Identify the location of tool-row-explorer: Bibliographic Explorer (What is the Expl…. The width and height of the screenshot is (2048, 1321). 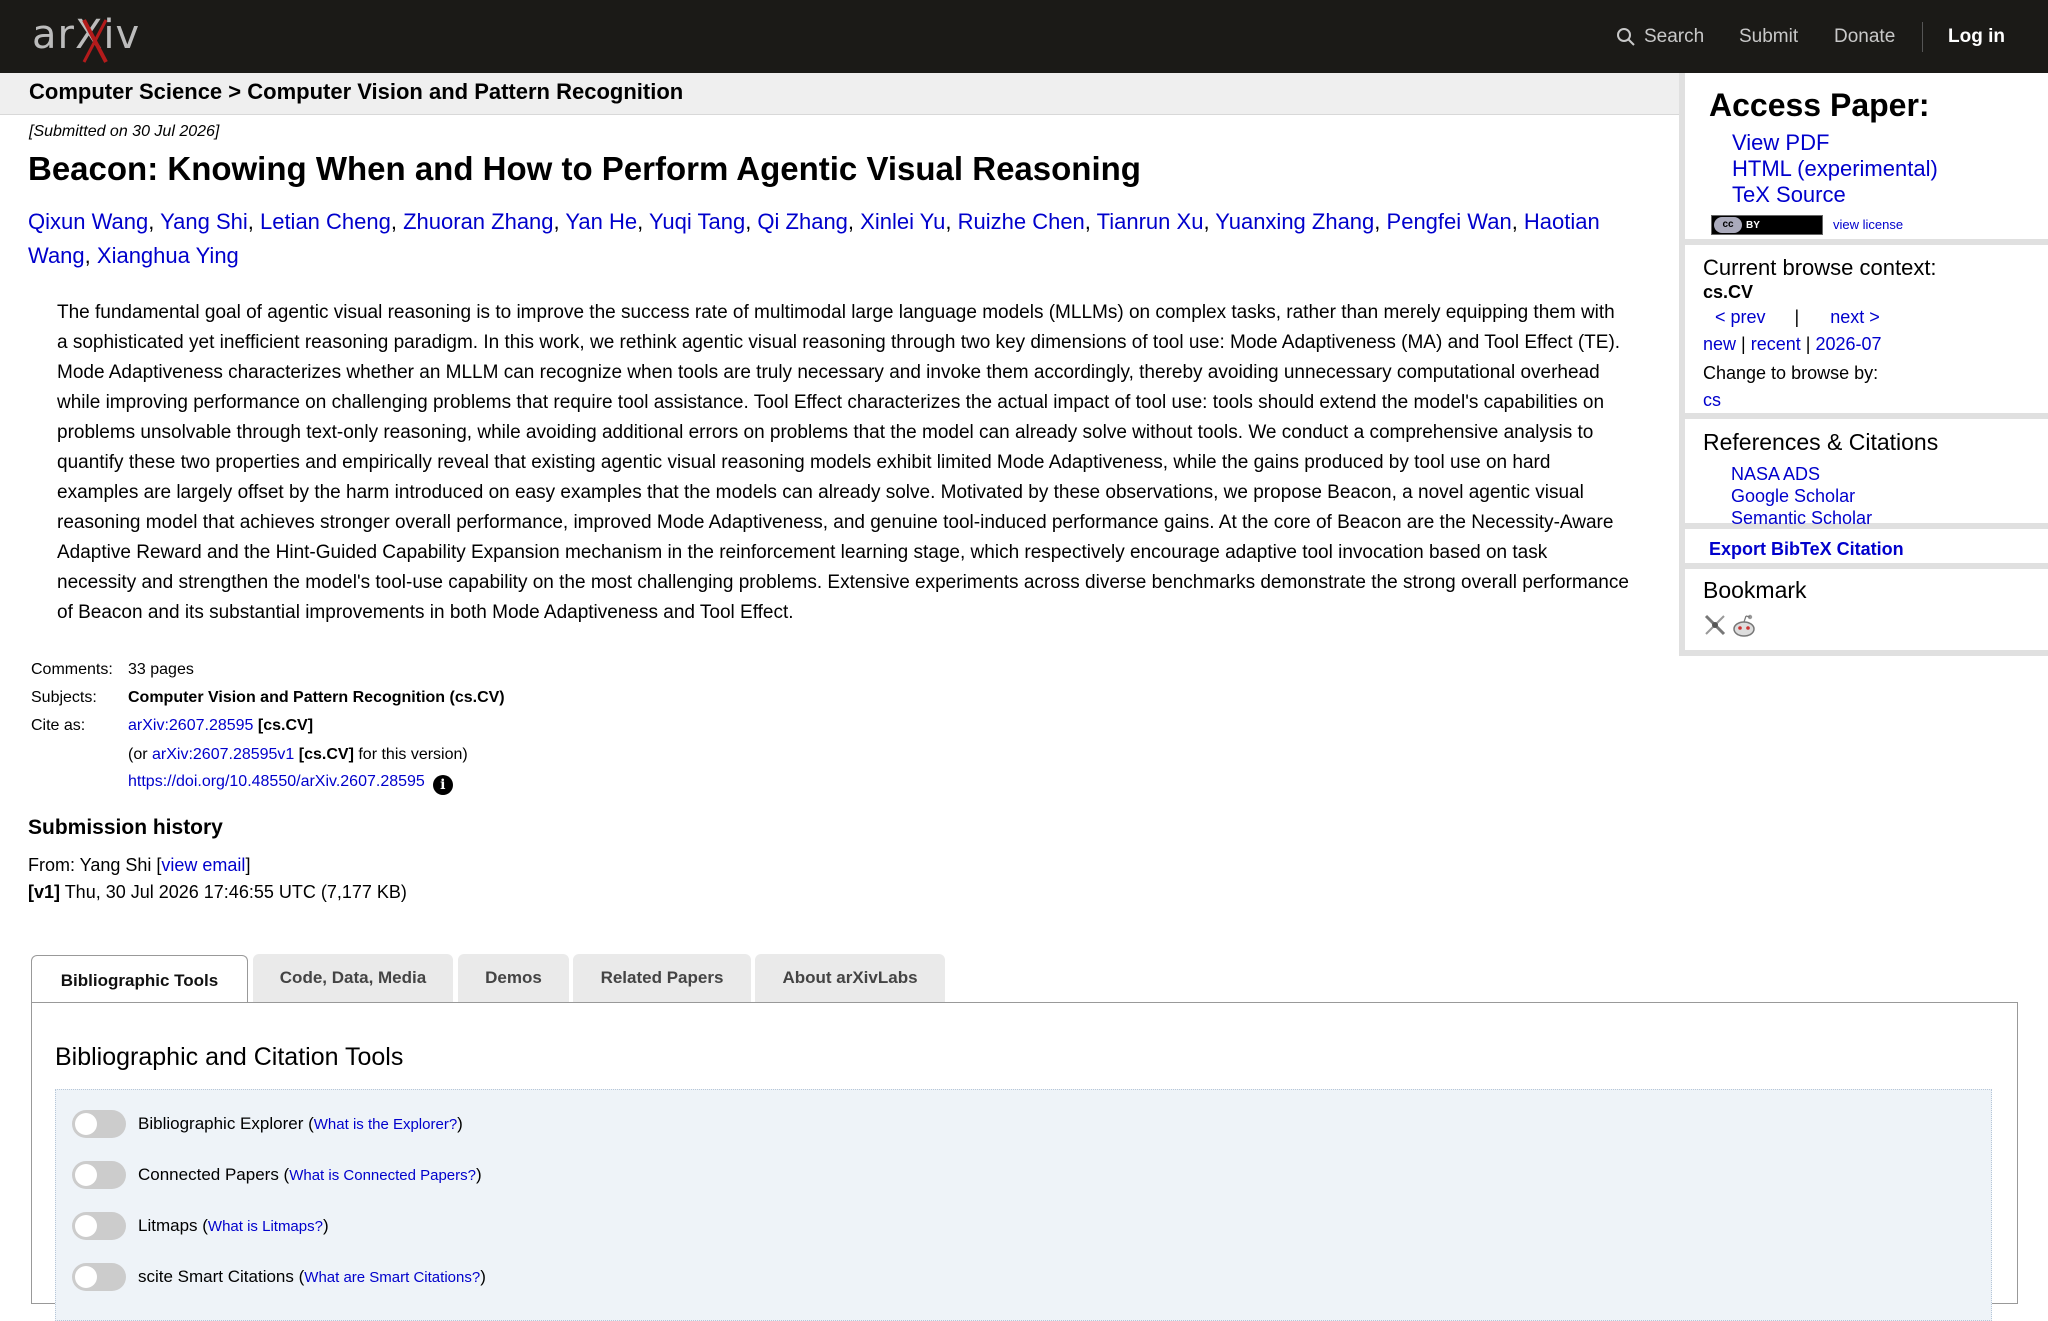
(267, 1124).